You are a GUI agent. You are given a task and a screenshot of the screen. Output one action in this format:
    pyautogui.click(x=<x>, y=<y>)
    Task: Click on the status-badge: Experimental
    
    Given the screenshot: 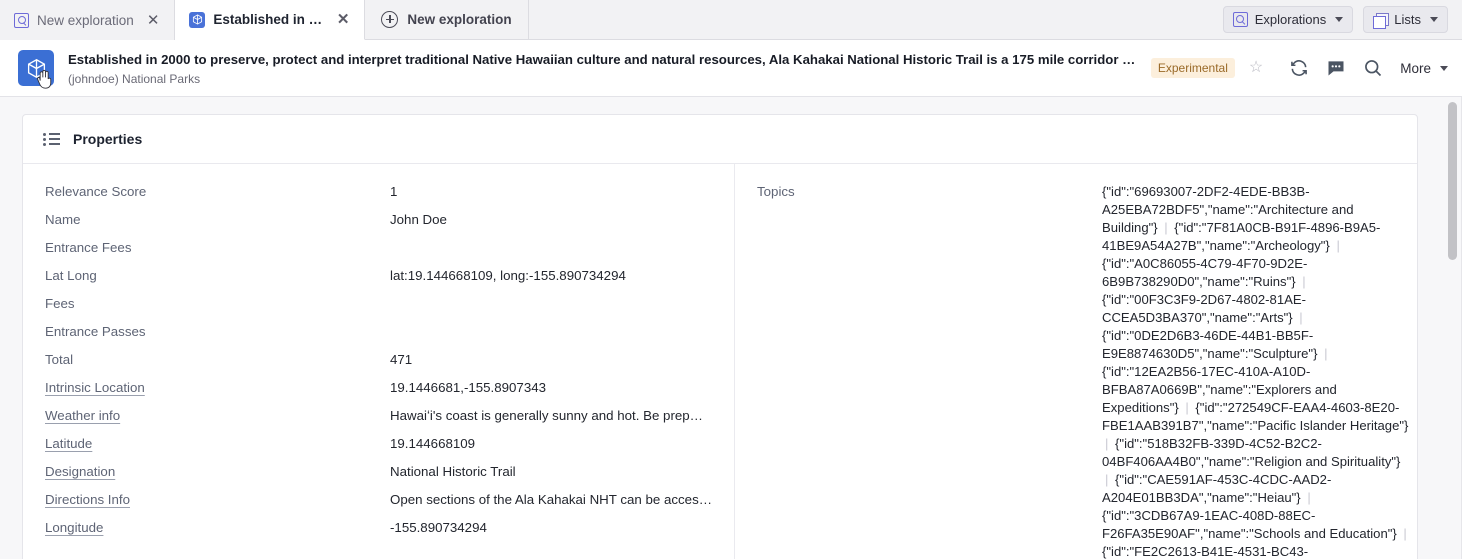 What is the action you would take?
    pyautogui.click(x=1192, y=68)
    